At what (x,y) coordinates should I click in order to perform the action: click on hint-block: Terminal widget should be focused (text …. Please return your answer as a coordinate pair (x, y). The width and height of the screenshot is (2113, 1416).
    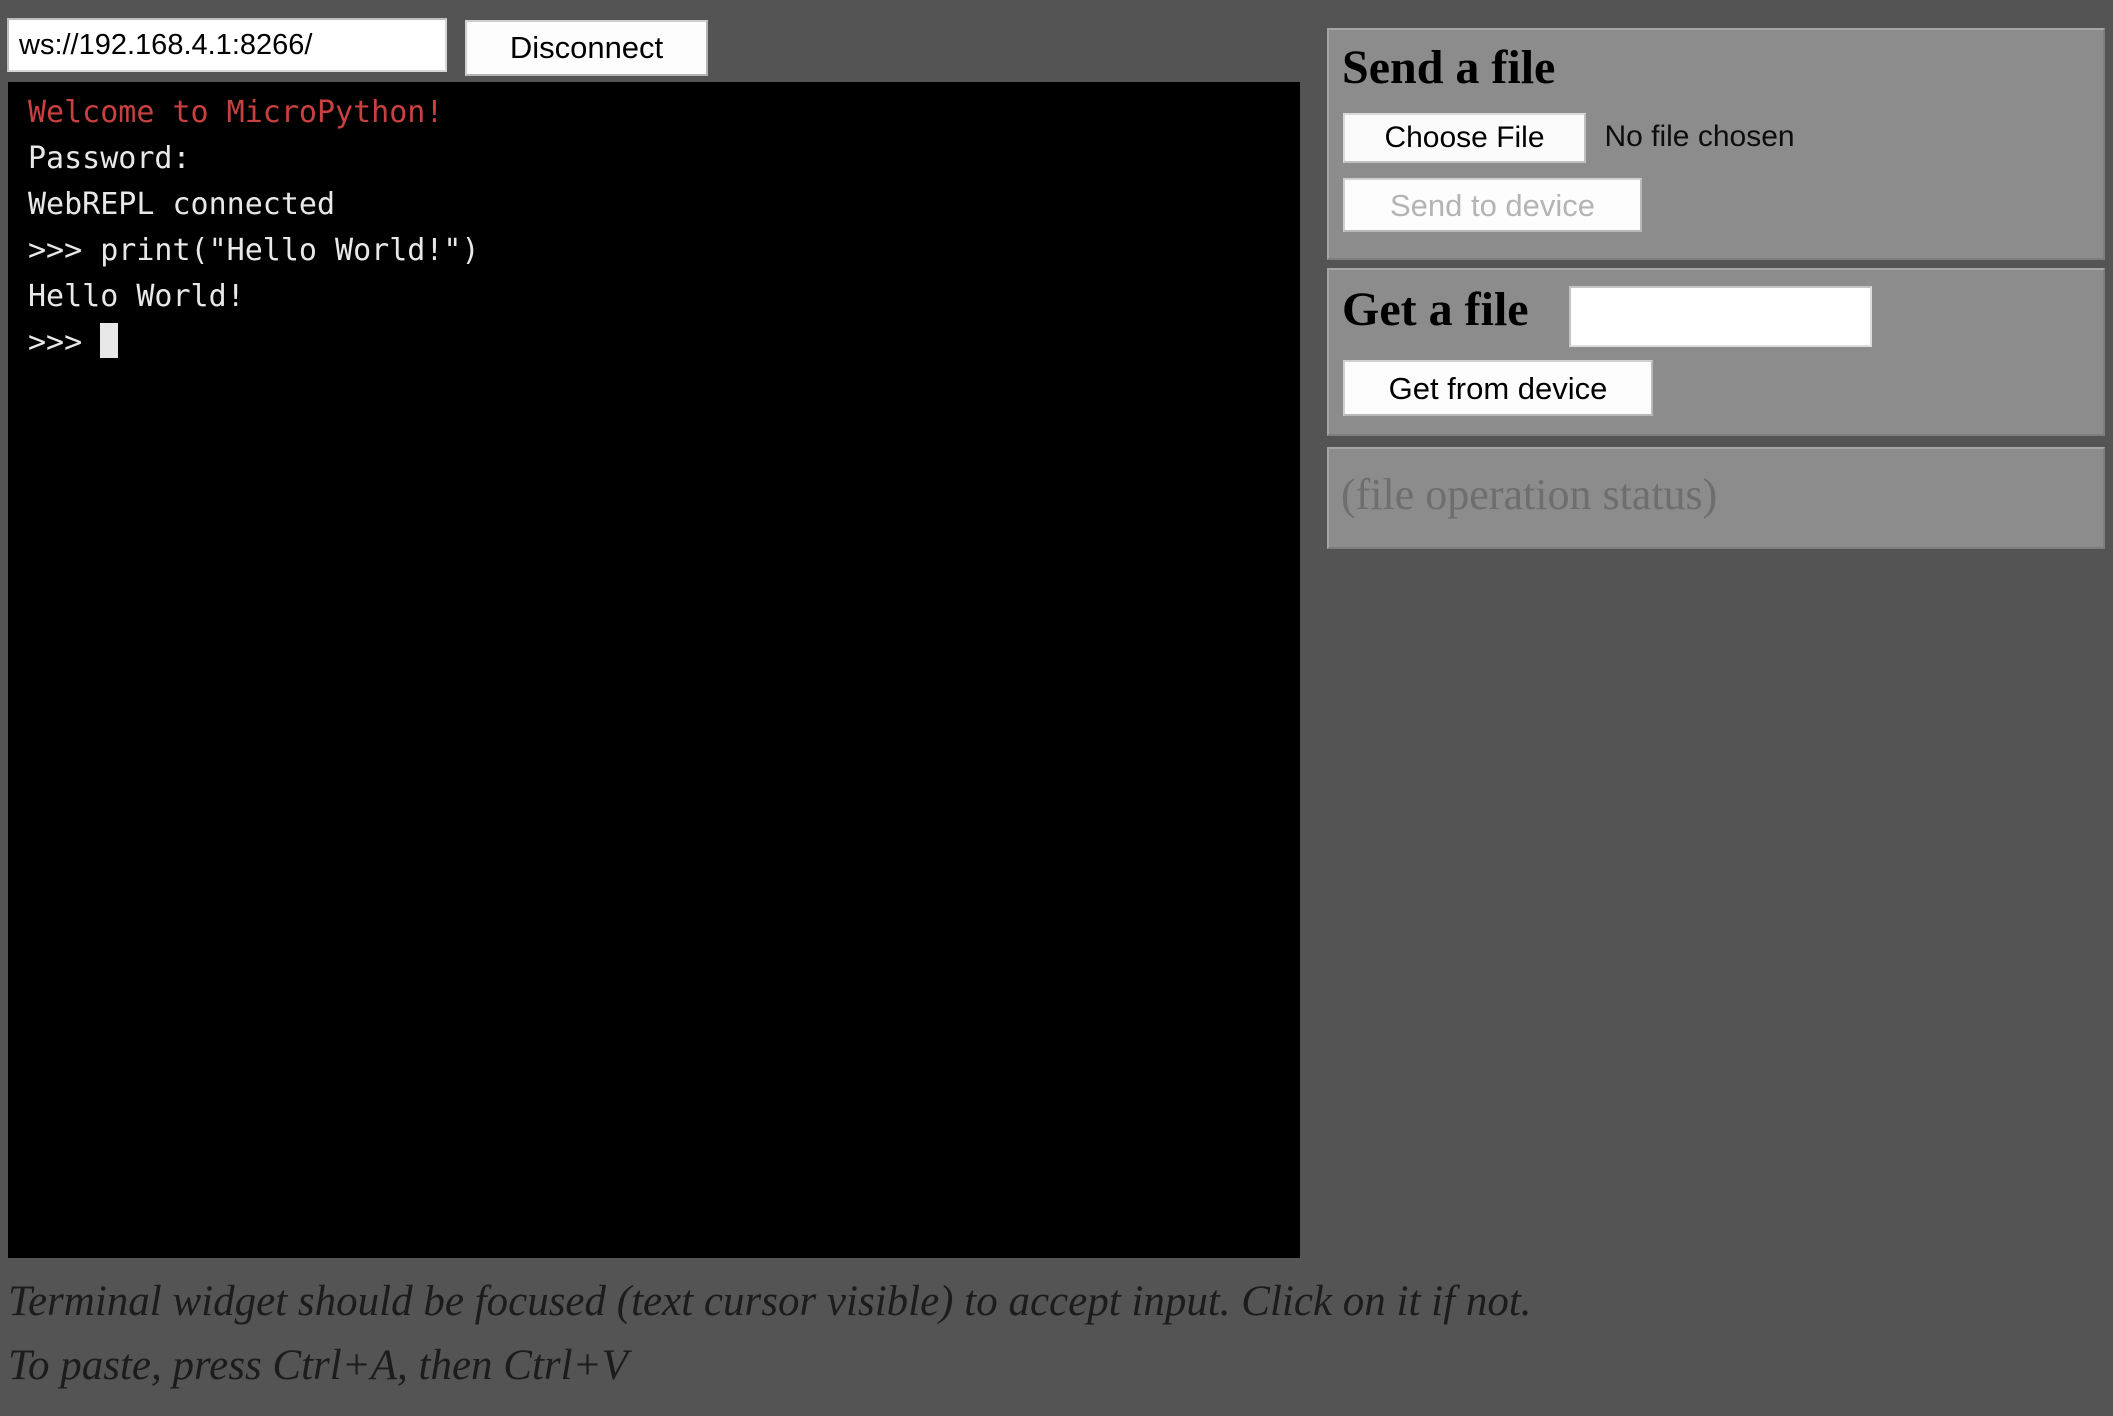
    Looking at the image, I should click on (1008, 1334).